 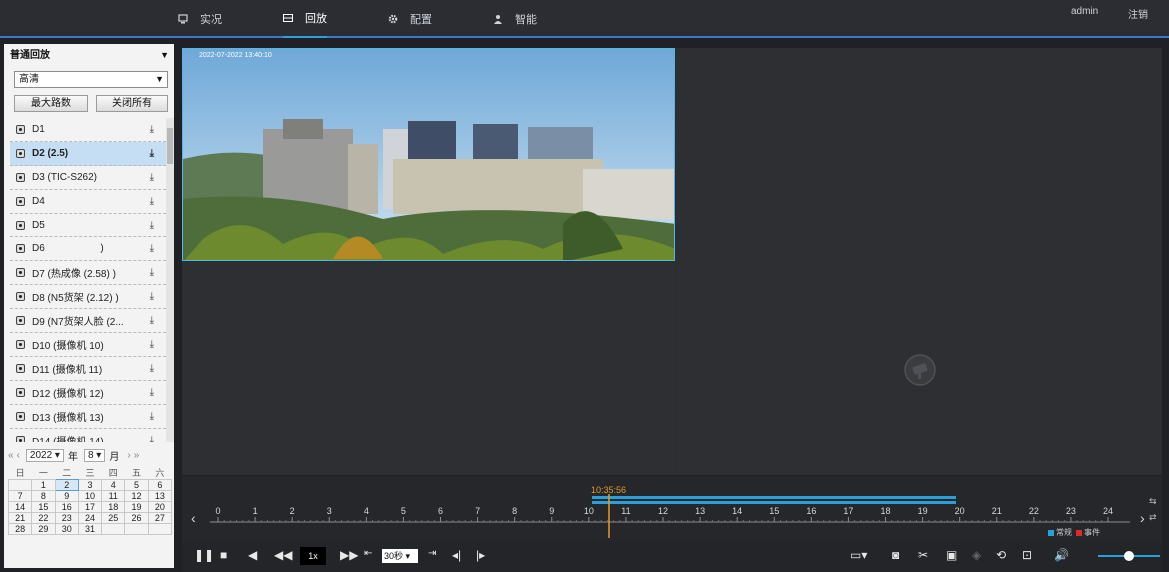 I want to click on prev-frame-icon: ◂|, so click(x=456, y=555).